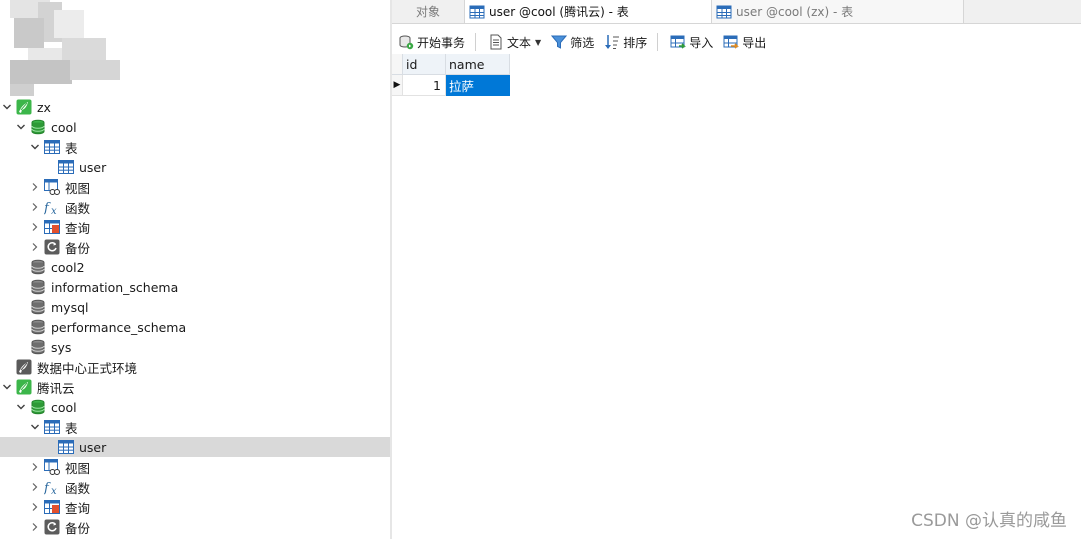 The image size is (1081, 539). Describe the element at coordinates (66, 447) in the screenshot. I see `table-icon` at that location.